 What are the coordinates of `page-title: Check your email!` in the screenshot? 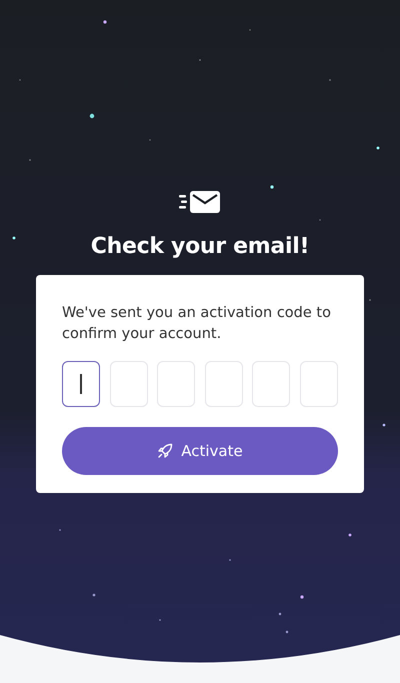 It's located at (200, 246).